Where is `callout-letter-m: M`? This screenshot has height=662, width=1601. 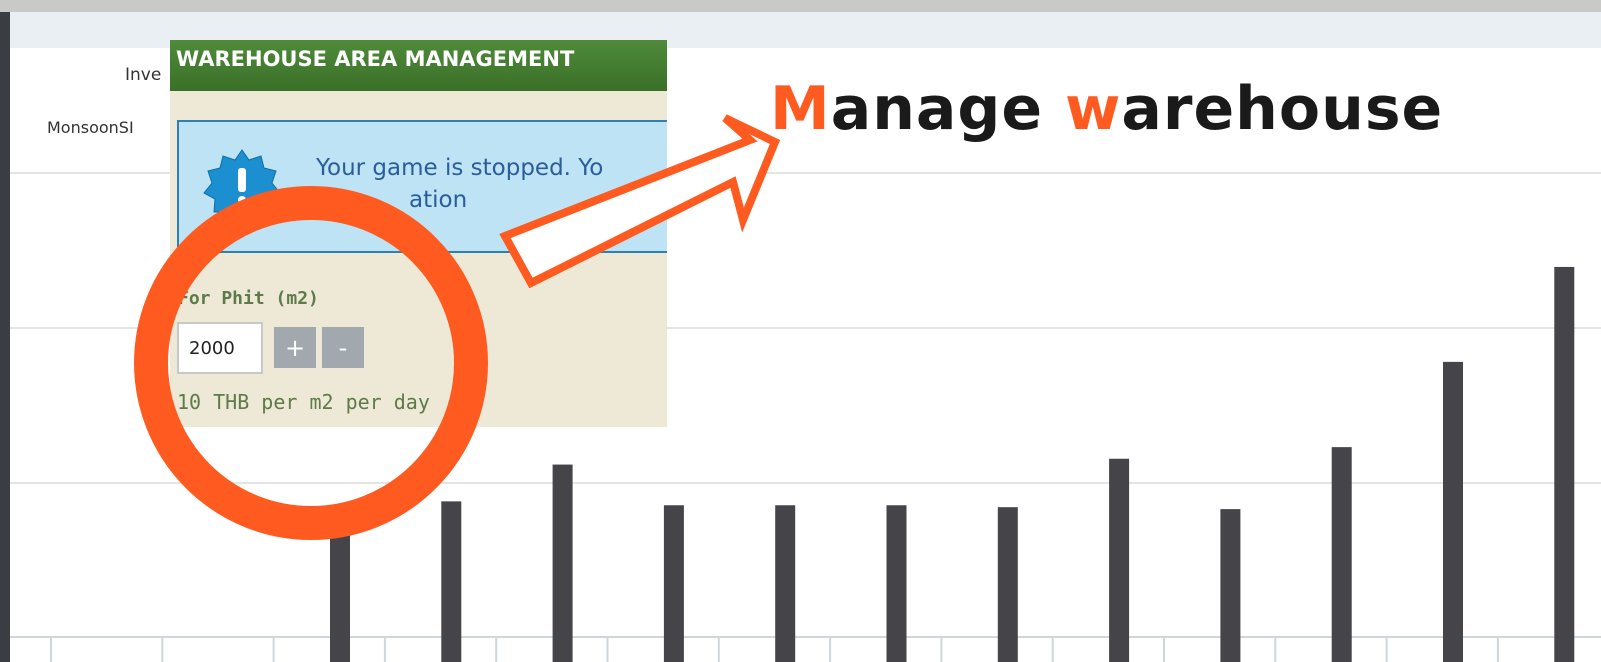
callout-letter-m: M is located at coordinates (800, 109).